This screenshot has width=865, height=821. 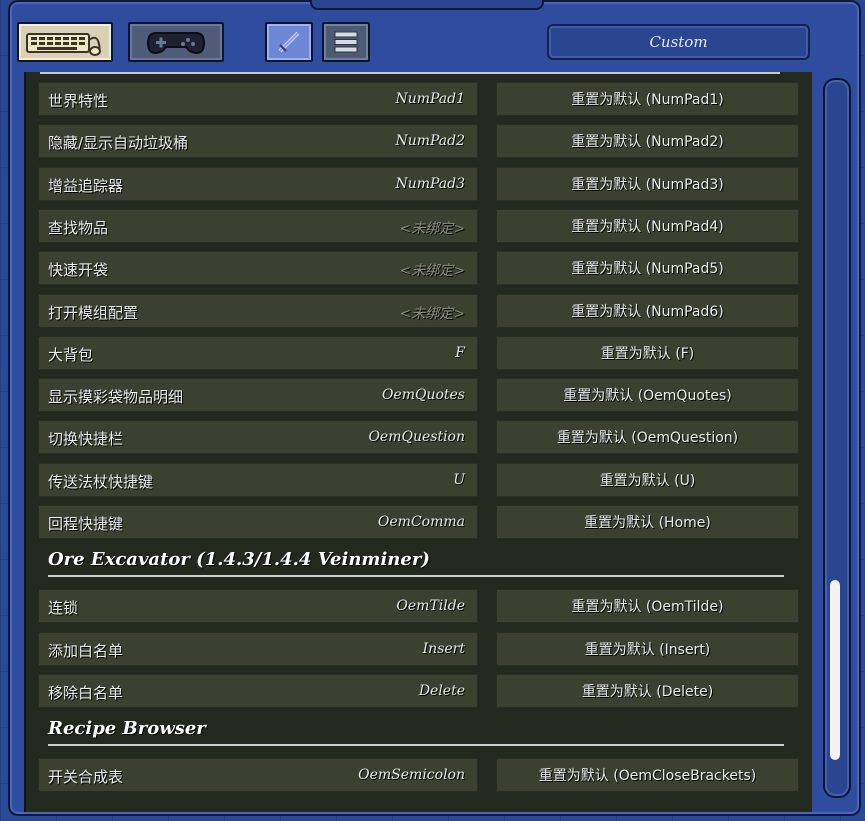 I want to click on keybind-current-key: NumPad1, so click(x=430, y=99).